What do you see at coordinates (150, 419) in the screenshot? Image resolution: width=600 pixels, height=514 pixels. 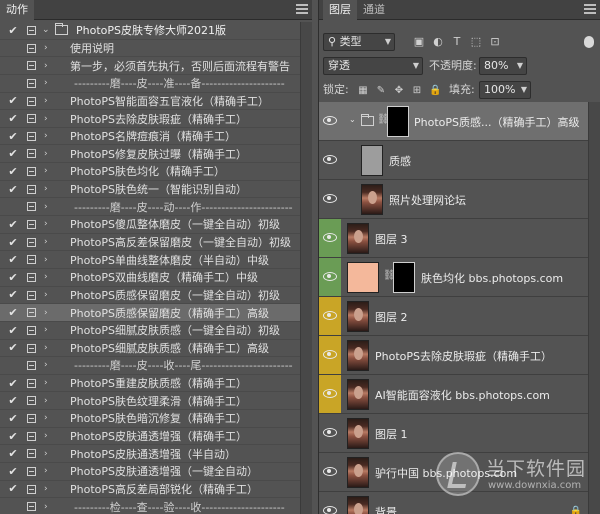 I see `action-row: ✔ › PhotoPS肤色暗沉修复（精确手工）` at bounding box center [150, 419].